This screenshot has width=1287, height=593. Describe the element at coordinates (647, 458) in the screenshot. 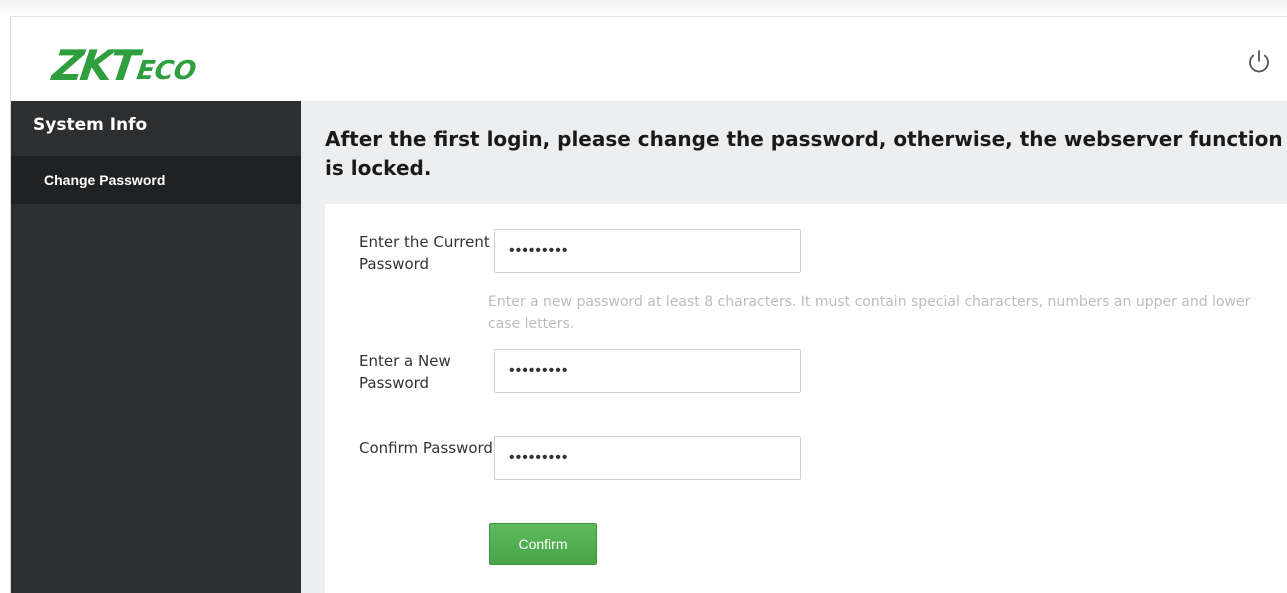

I see `confirm-password-input` at that location.